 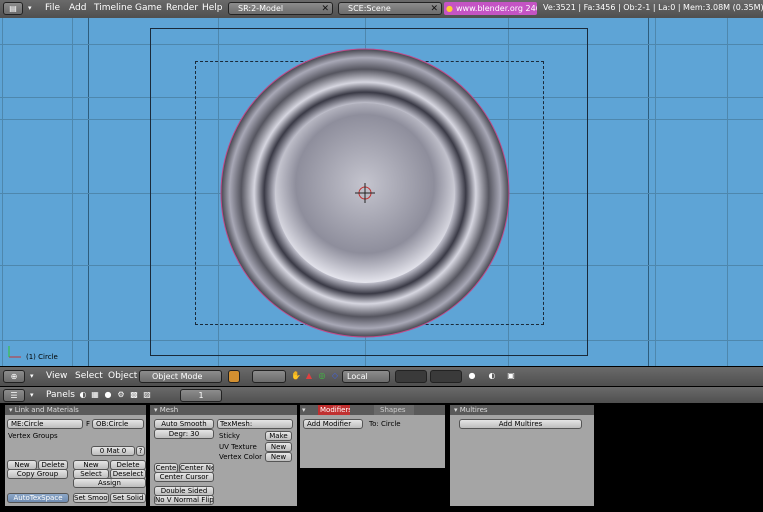 I want to click on mesh-panel-header: ▾ Mesh, so click(x=223, y=410).